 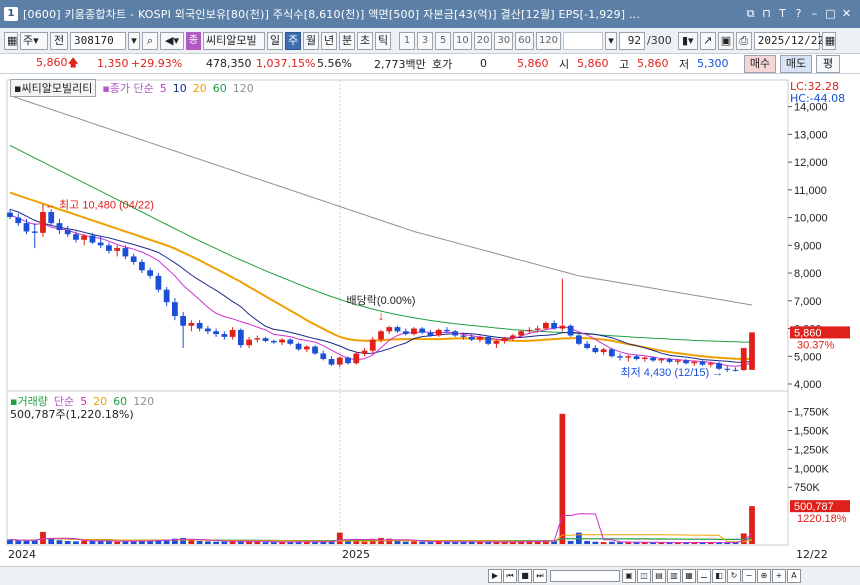 What do you see at coordinates (132, 88) in the screenshot?
I see `price-legend: ▪씨티알모빌리티 ▪종가 단순 5 10 20 60 120` at bounding box center [132, 88].